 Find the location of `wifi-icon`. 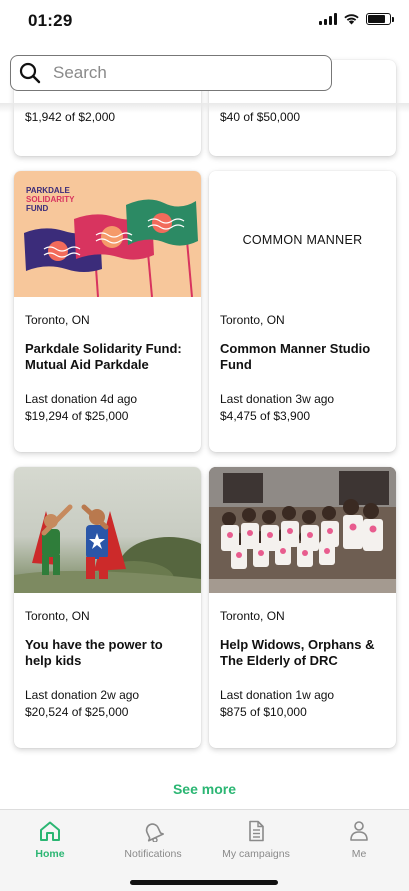

wifi-icon is located at coordinates (351, 19).